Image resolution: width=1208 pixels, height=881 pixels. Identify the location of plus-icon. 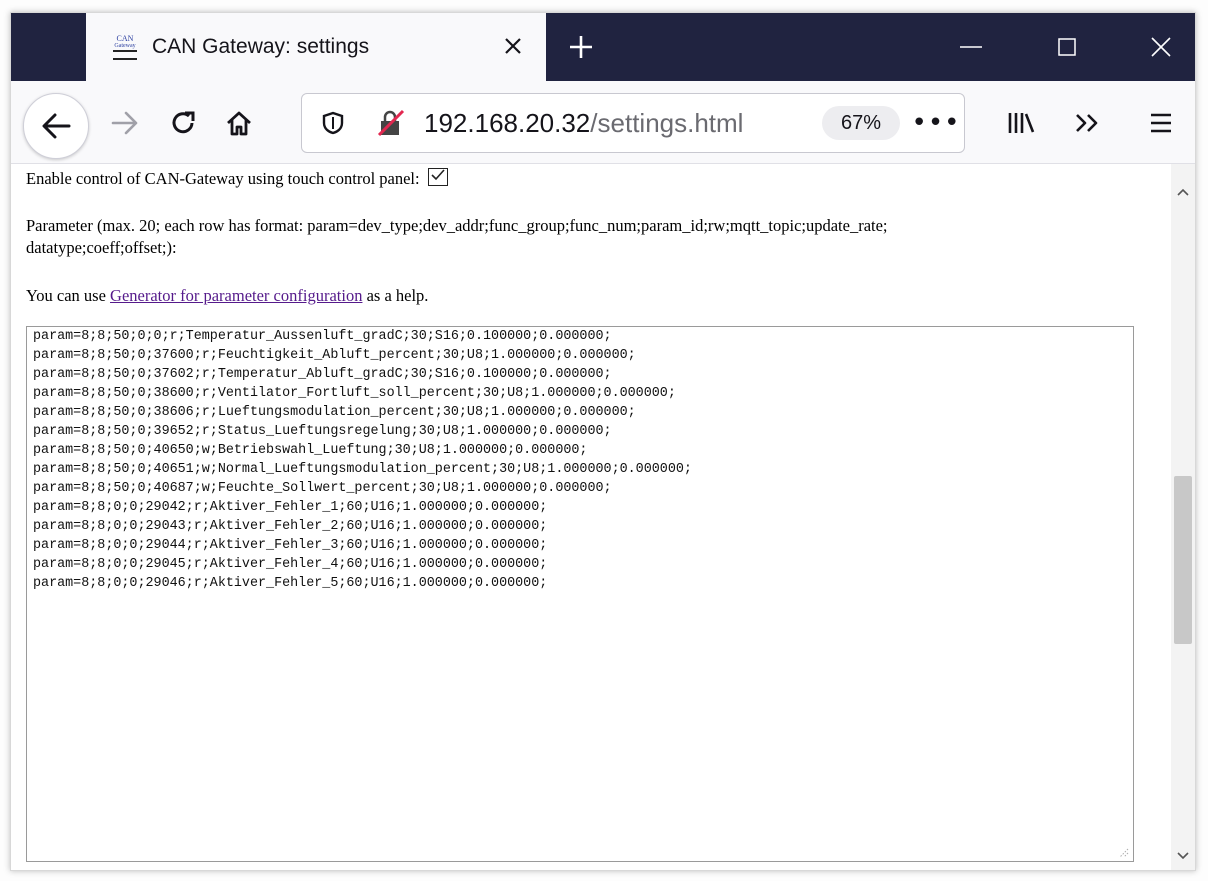
(581, 47).